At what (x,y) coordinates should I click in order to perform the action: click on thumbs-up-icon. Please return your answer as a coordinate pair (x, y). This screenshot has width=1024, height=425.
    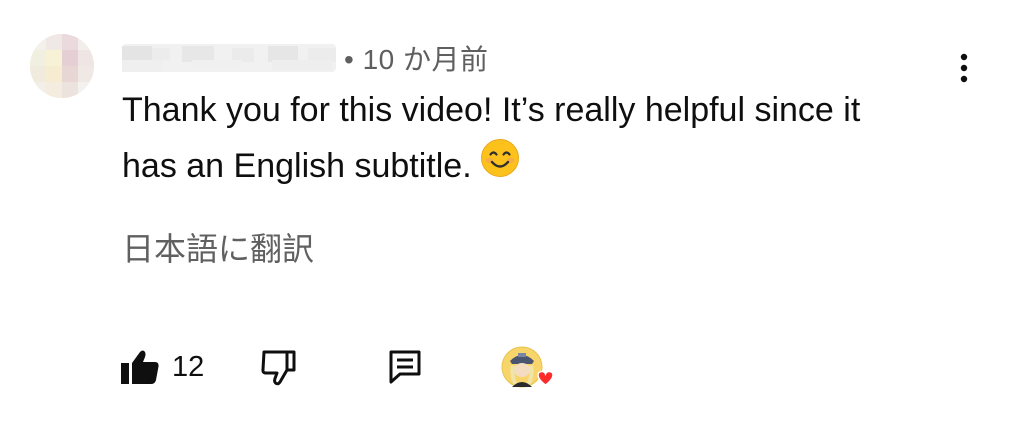
    Looking at the image, I should click on (140, 367).